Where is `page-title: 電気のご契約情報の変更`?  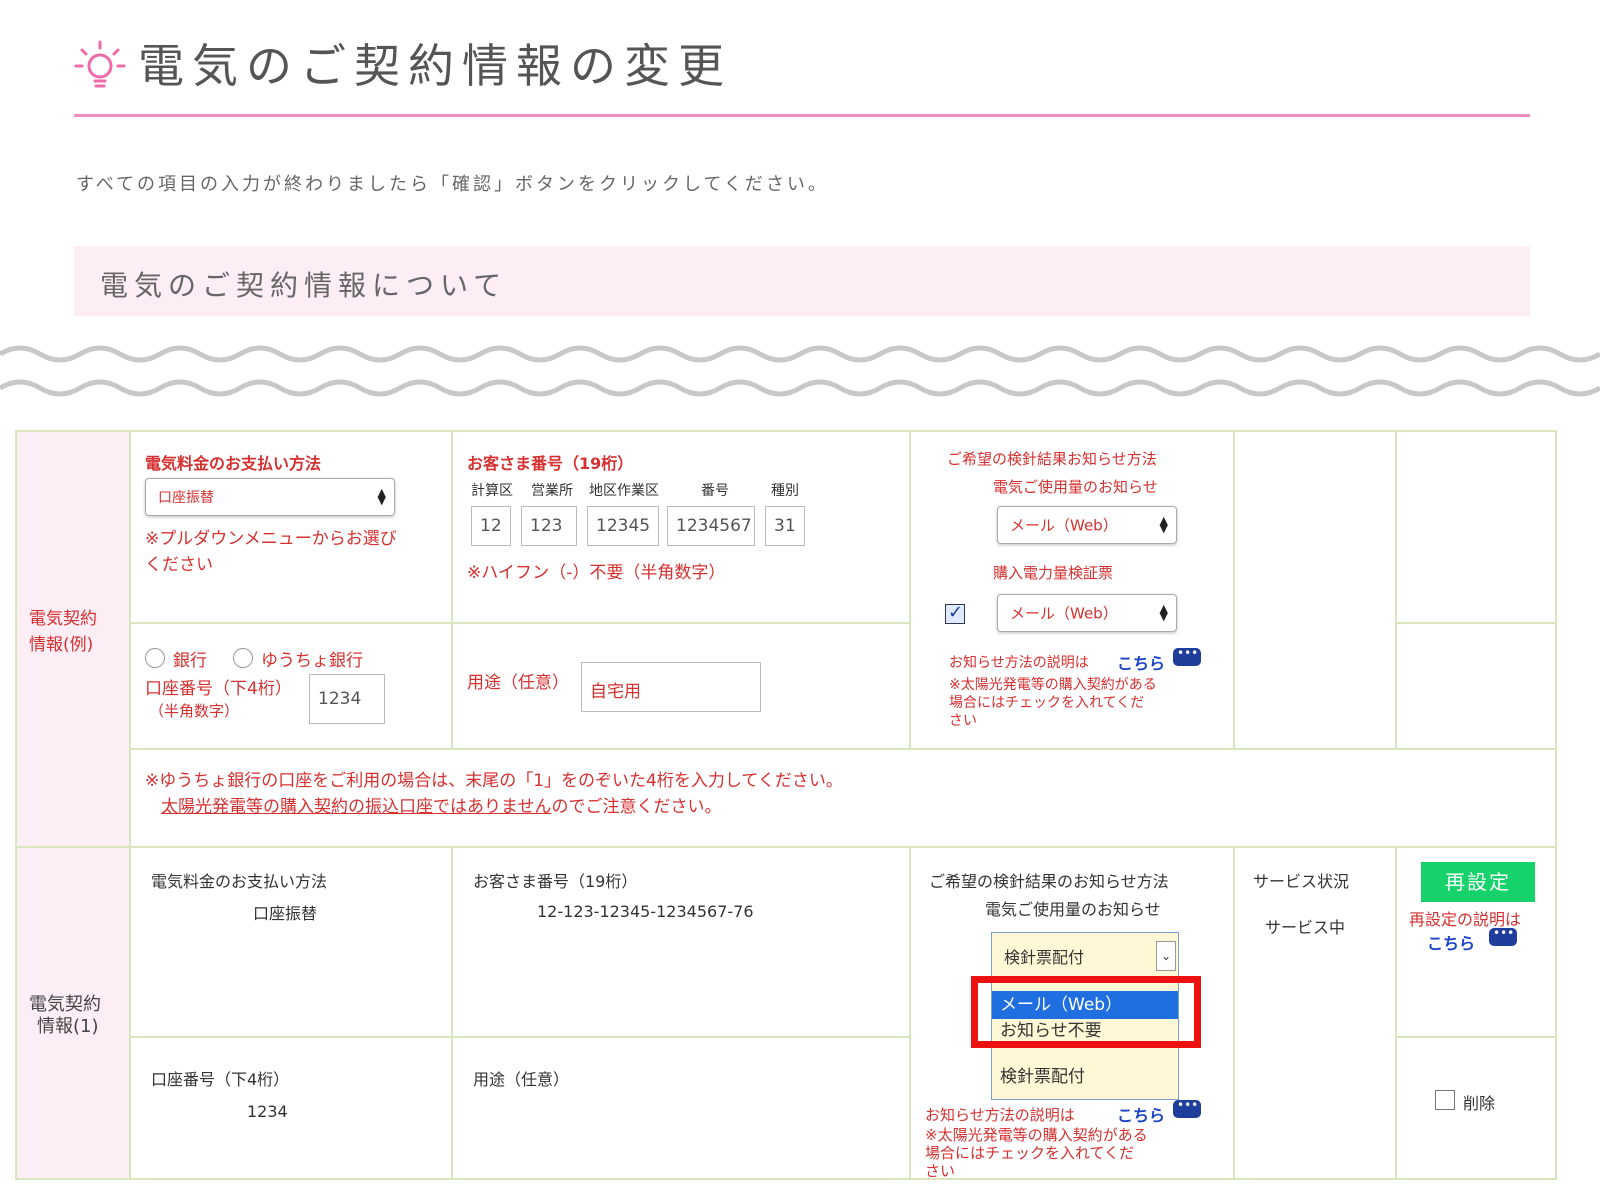 page-title: 電気のご契約情報の変更 is located at coordinates (435, 66).